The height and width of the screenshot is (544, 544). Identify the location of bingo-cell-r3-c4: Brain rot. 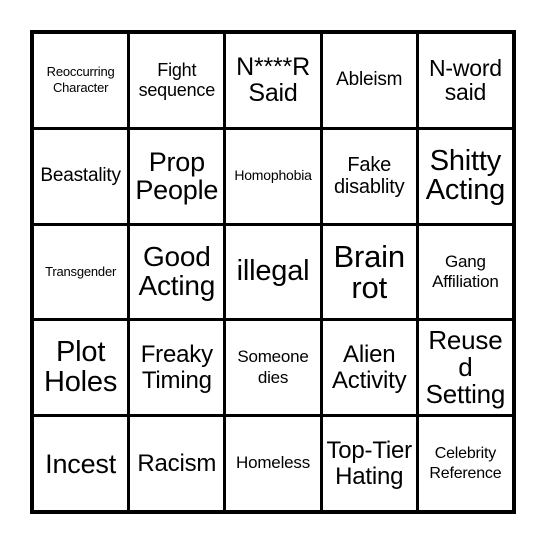
(370, 272).